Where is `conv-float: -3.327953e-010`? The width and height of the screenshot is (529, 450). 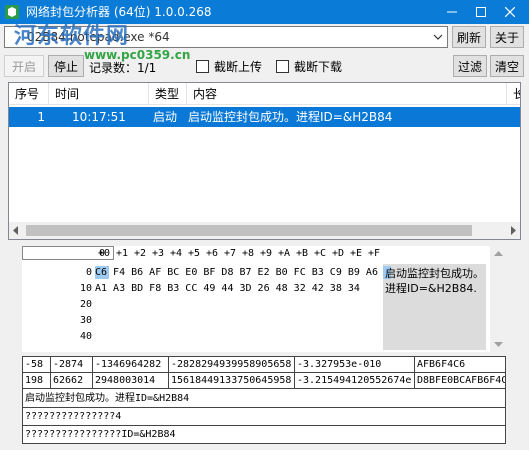 conv-float: -3.327953e-010 is located at coordinates (355, 365).